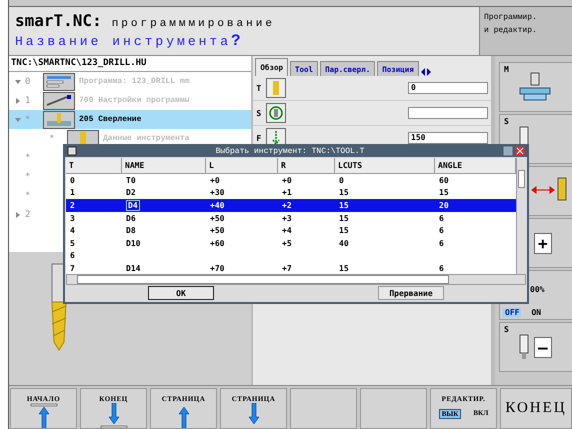 This screenshot has width=572, height=429. Describe the element at coordinates (287, 243) in the screenshot. I see `table-cell: +5` at that location.